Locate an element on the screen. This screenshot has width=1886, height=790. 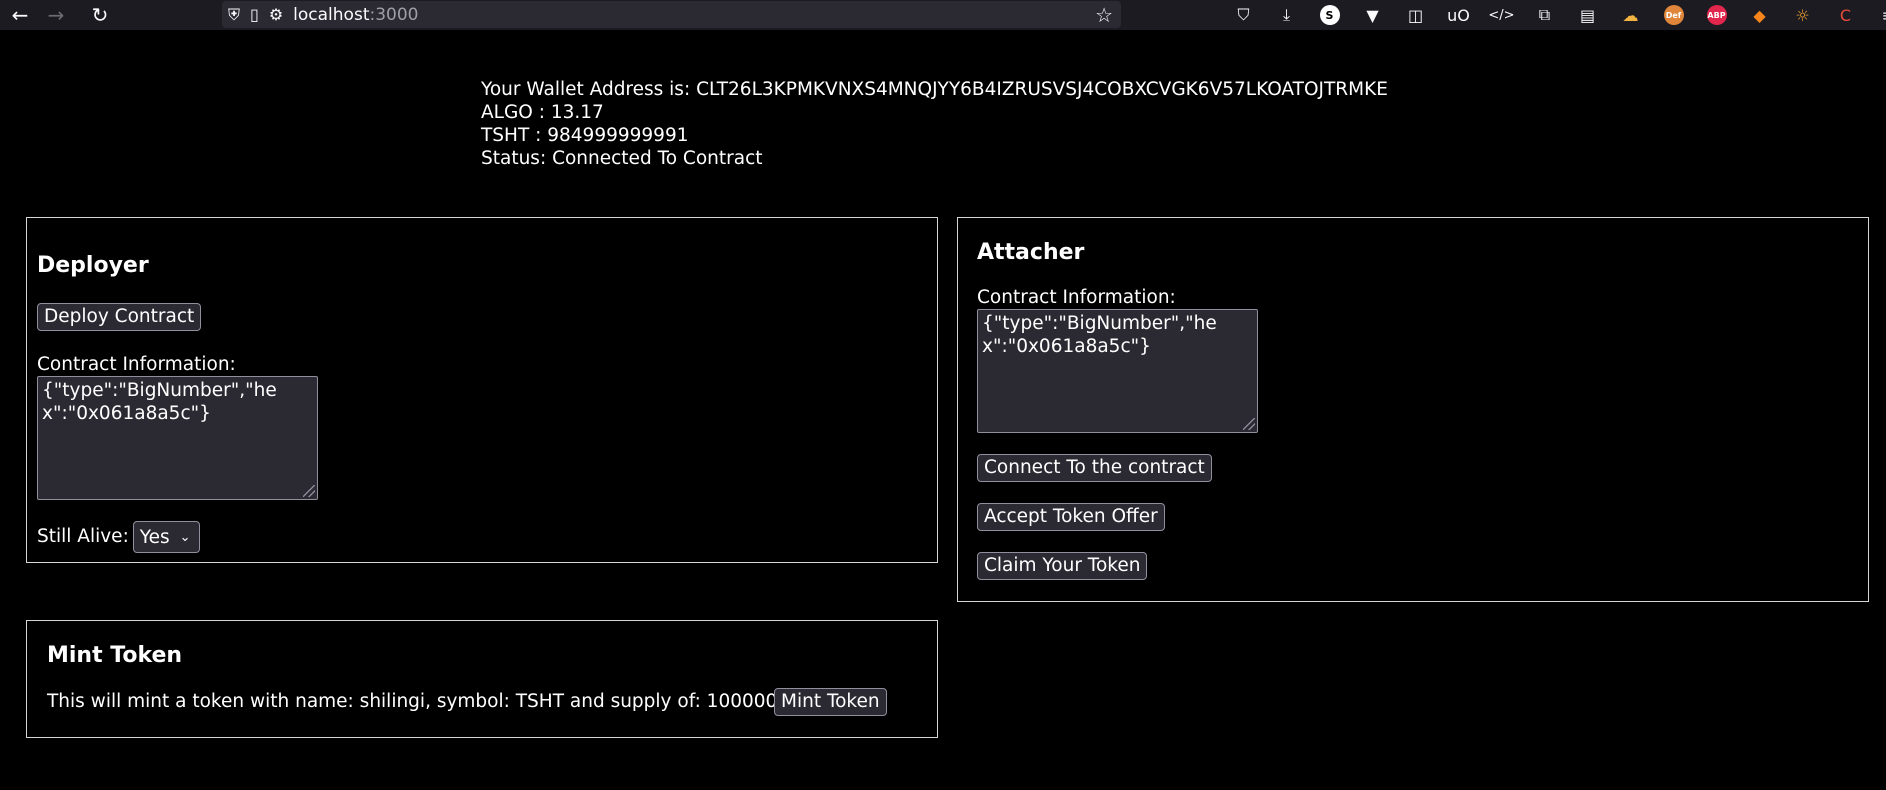
glasses-extension-icon: ◫ is located at coordinates (1415, 15).